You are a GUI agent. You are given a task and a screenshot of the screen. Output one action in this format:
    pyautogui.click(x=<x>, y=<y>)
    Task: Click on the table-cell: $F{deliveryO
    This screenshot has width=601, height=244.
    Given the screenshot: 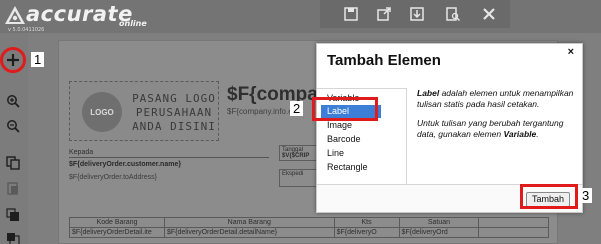 What is the action you would take?
    pyautogui.click(x=366, y=232)
    